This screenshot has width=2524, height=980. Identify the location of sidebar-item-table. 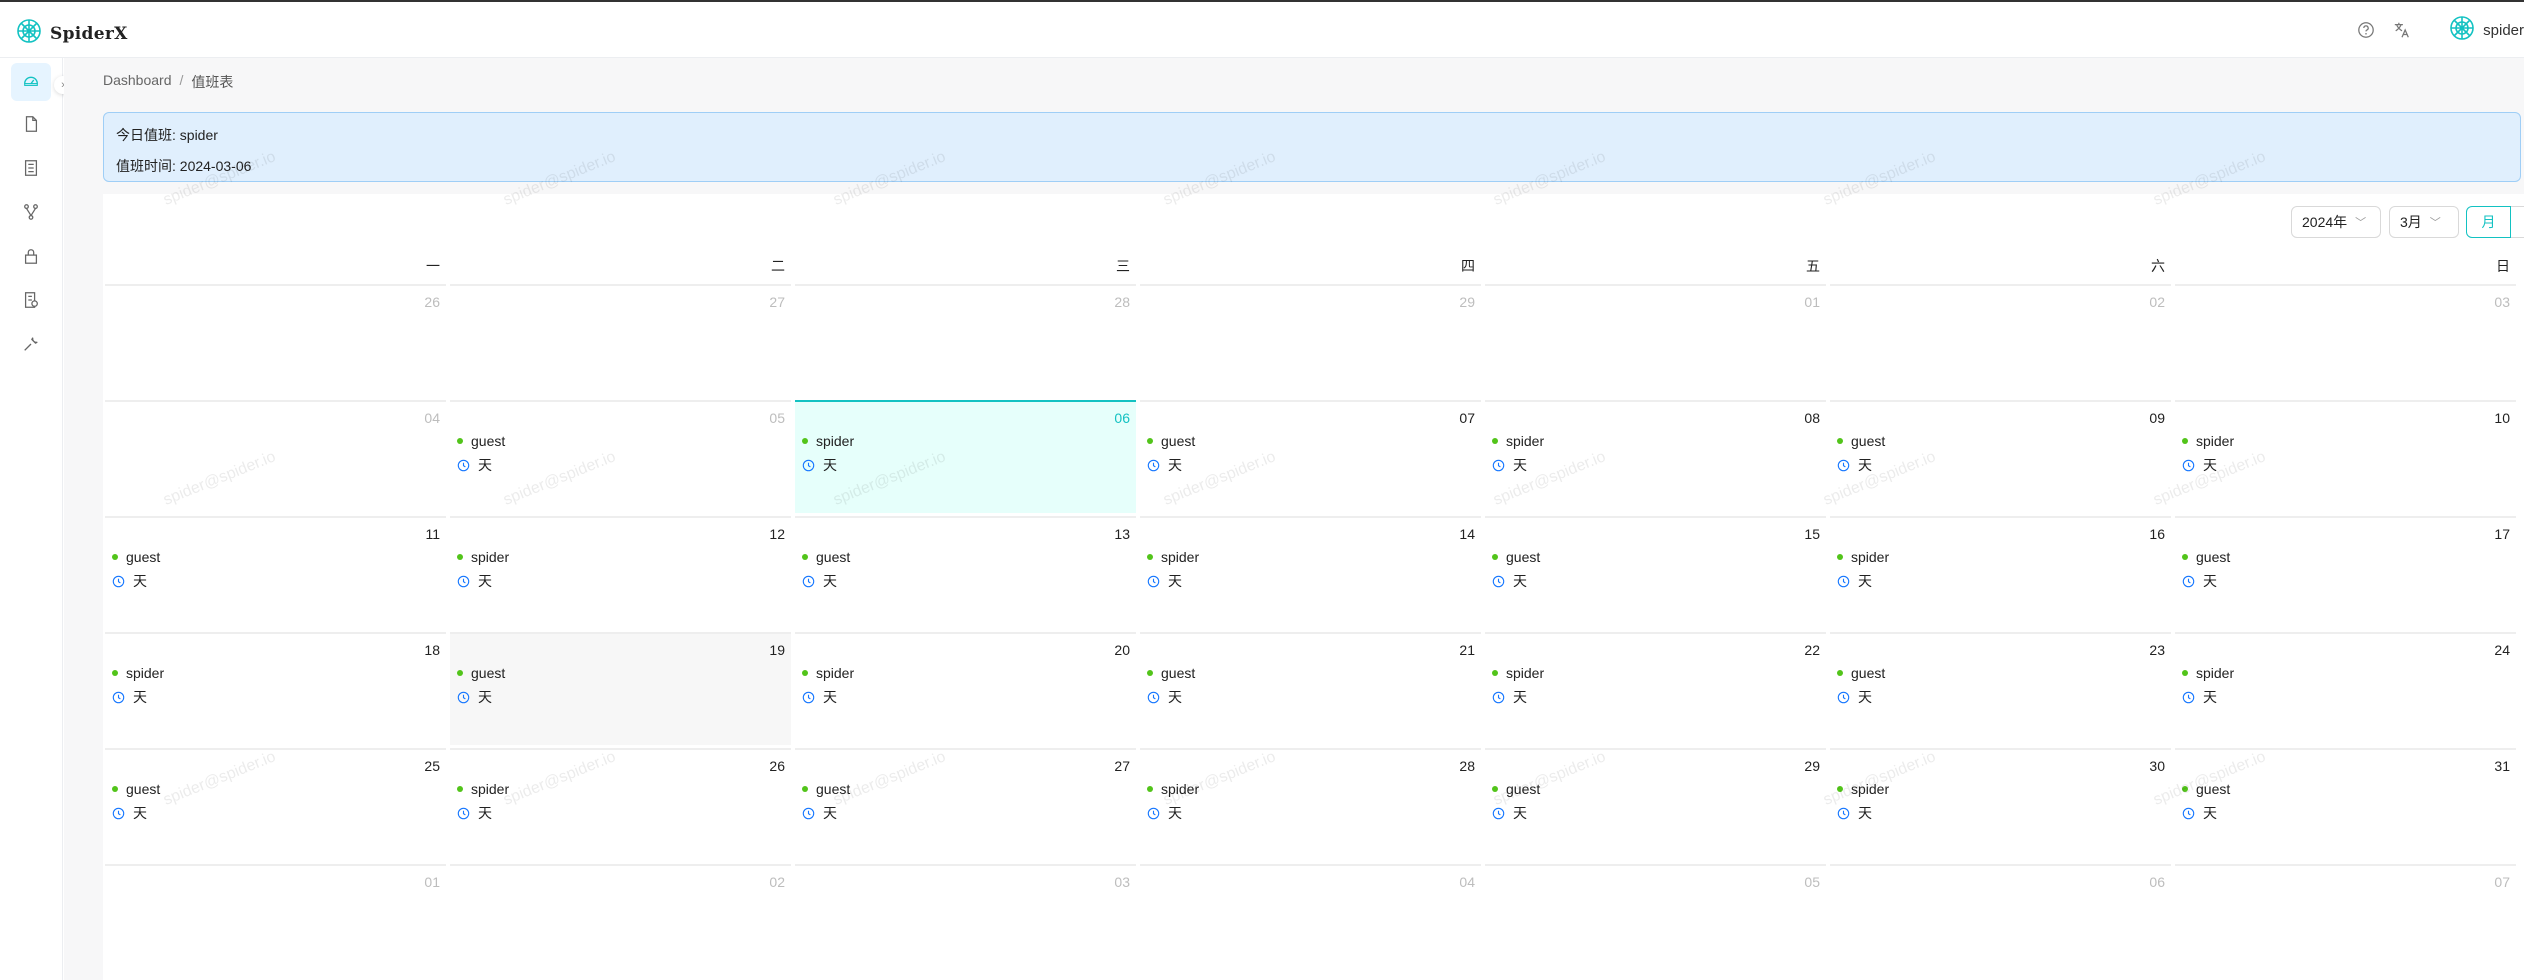
(31, 170).